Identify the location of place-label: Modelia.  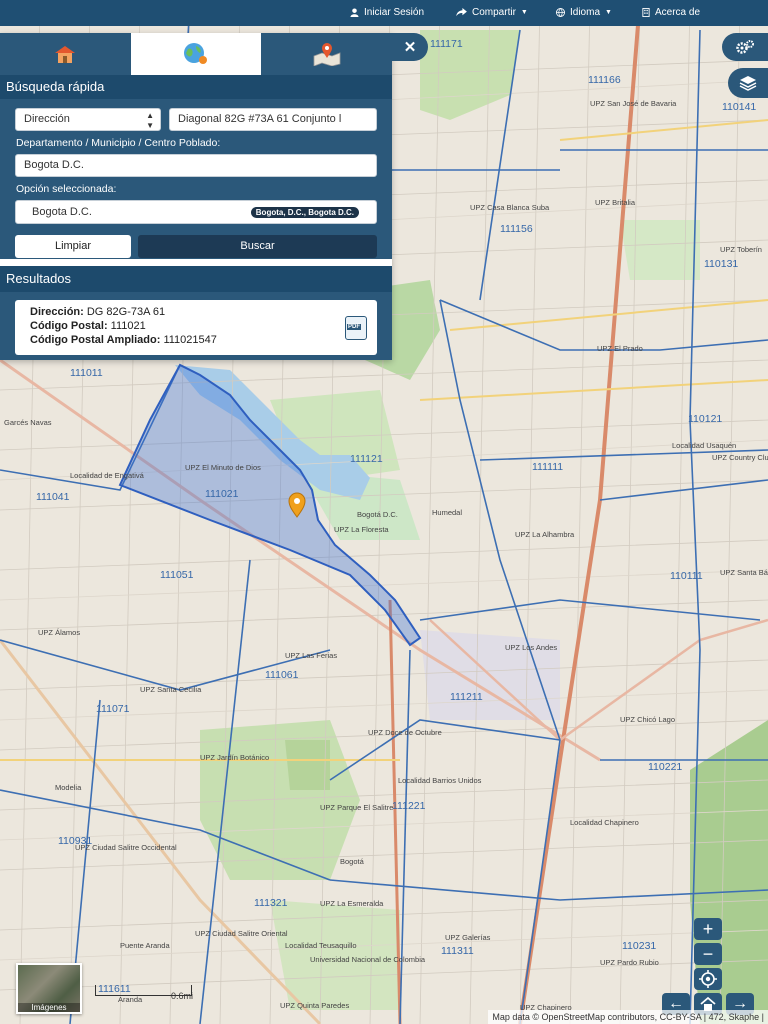
(68, 787).